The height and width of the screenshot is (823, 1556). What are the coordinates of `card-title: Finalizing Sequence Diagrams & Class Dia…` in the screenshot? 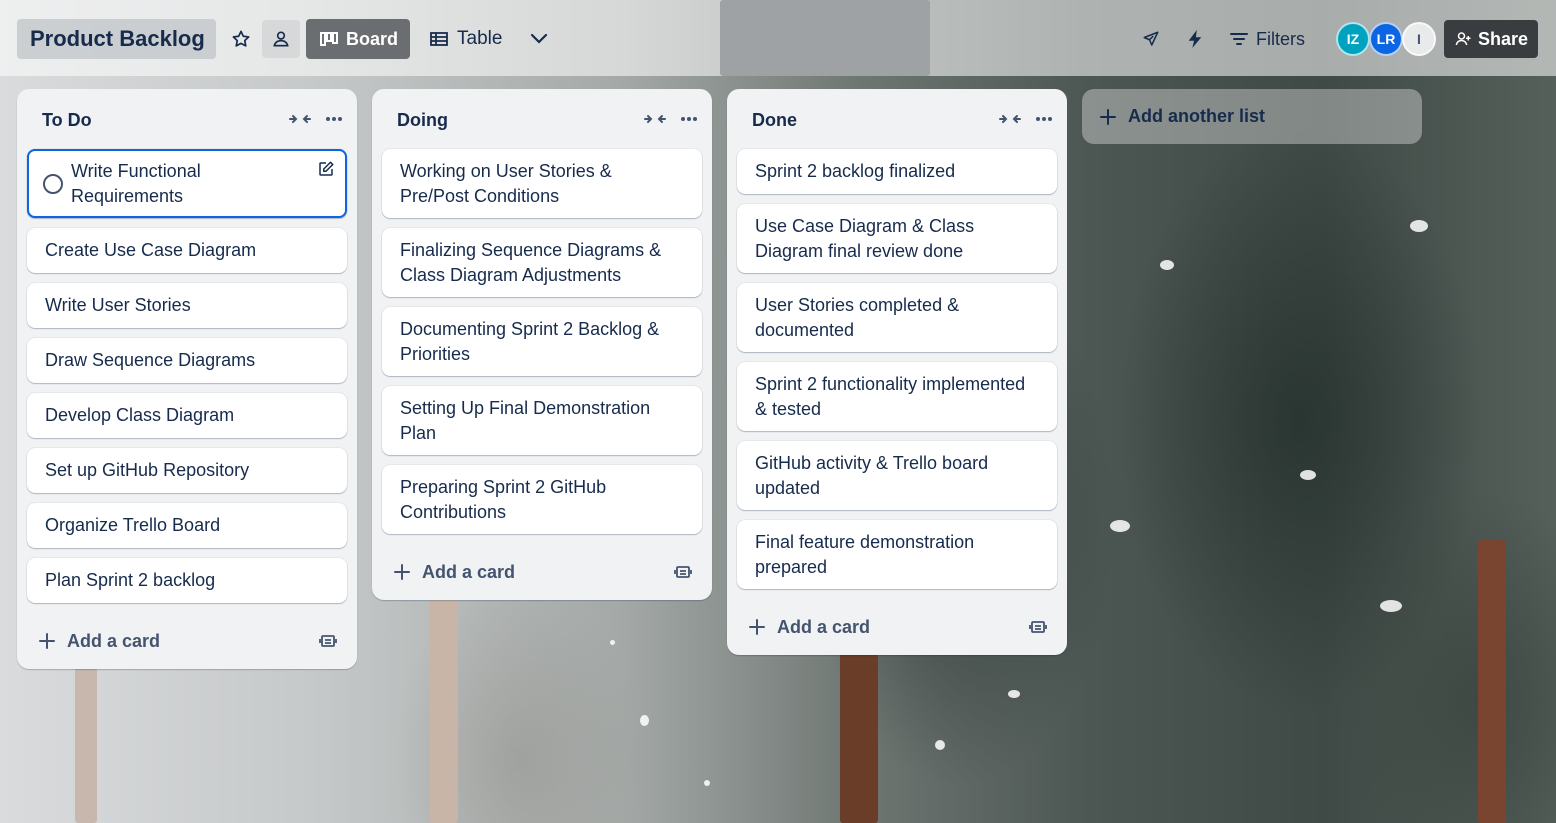 It's located at (531, 262).